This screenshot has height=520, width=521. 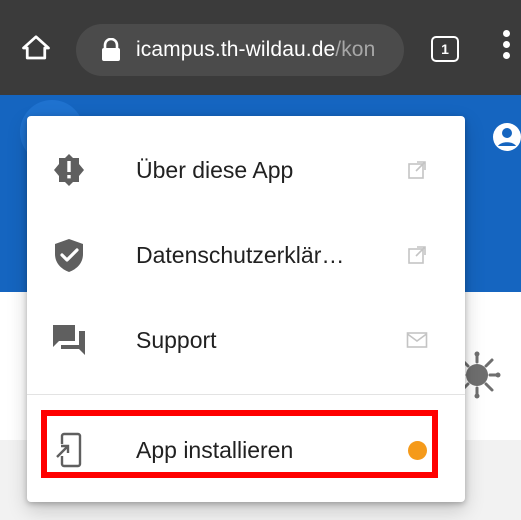 I want to click on url-host: icampus.th-wildau.de, so click(x=236, y=49).